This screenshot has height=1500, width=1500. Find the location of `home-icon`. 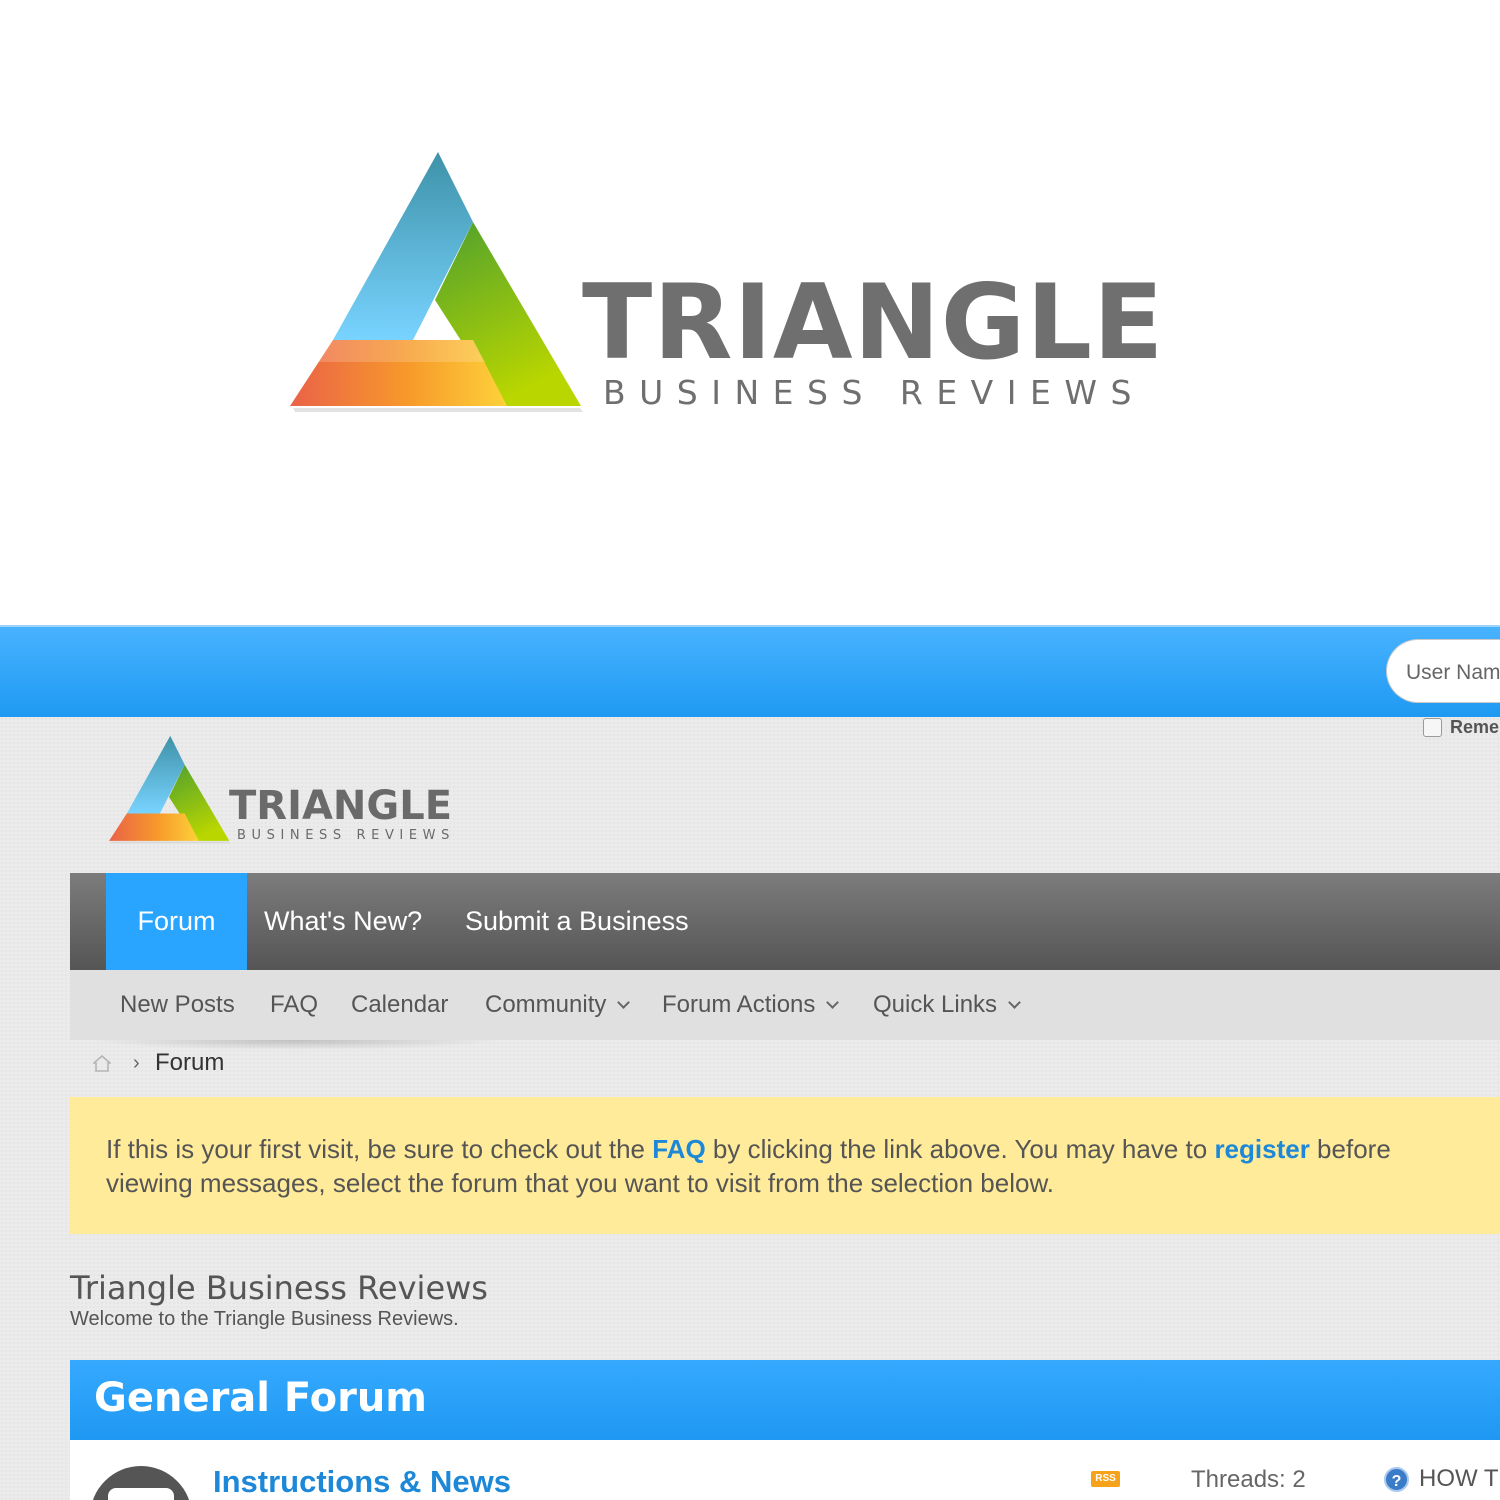

home-icon is located at coordinates (102, 1063).